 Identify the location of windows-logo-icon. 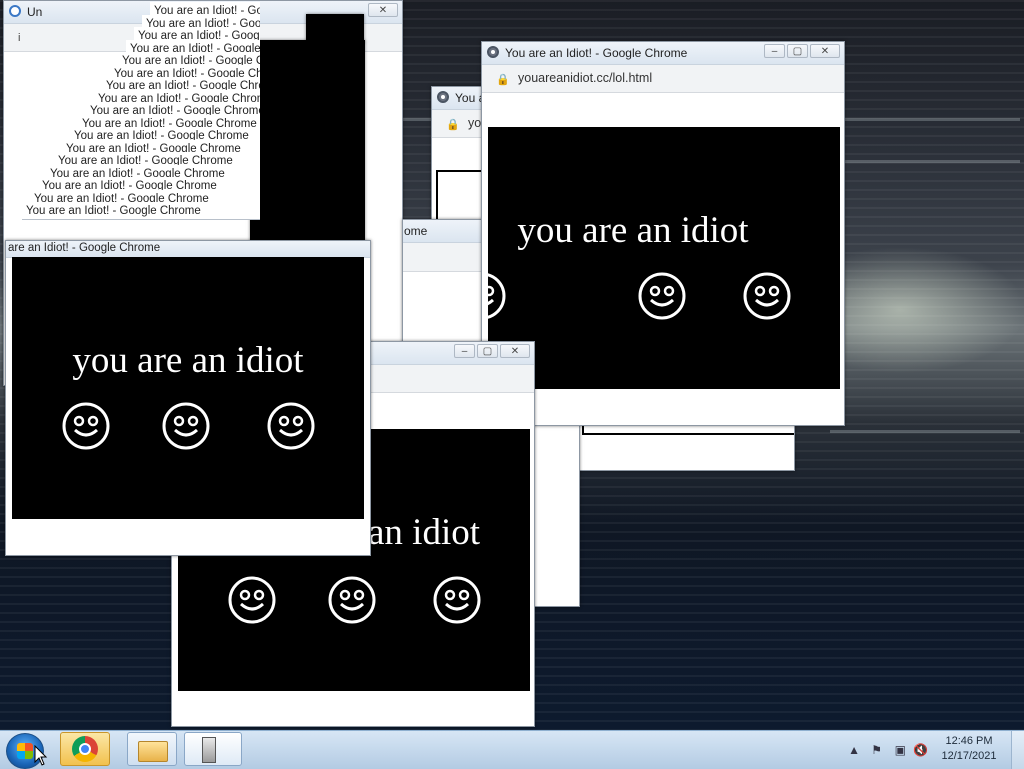
(25, 751).